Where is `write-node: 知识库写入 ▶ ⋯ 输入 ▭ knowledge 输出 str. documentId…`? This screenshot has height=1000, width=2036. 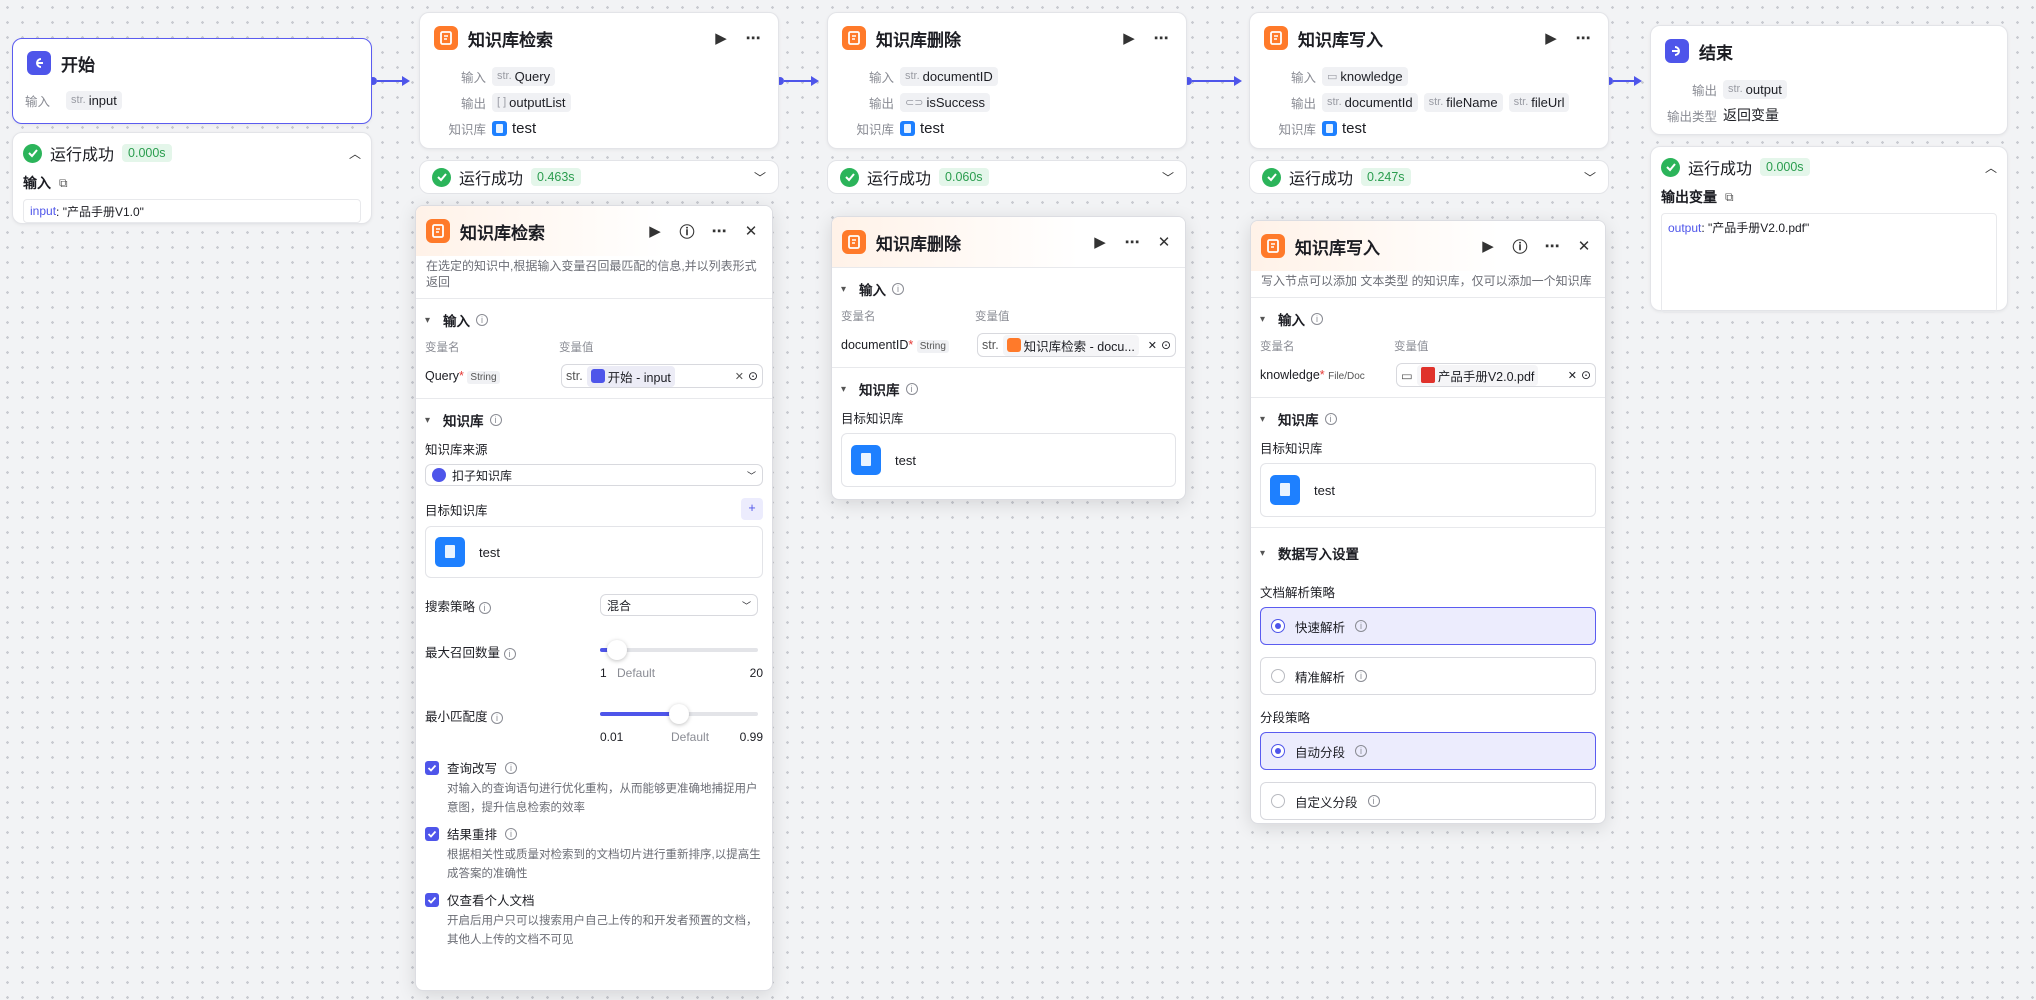 write-node: 知识库写入 ▶ ⋯ 输入 ▭ knowledge 输出 str. documentId… is located at coordinates (1429, 80).